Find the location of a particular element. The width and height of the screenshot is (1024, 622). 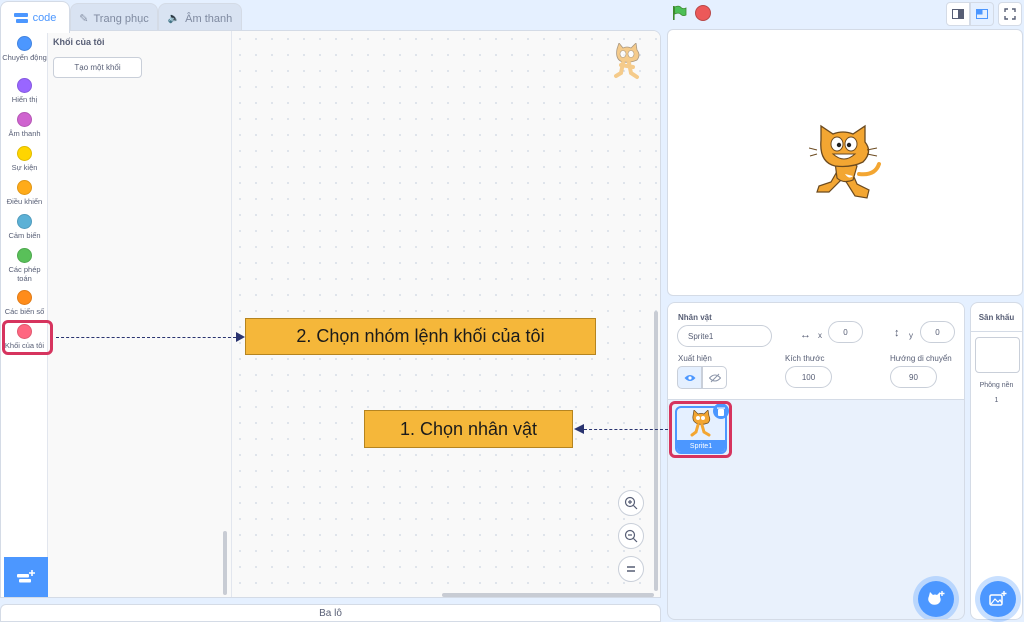

backpack-bar: Ba lô is located at coordinates (330, 613).